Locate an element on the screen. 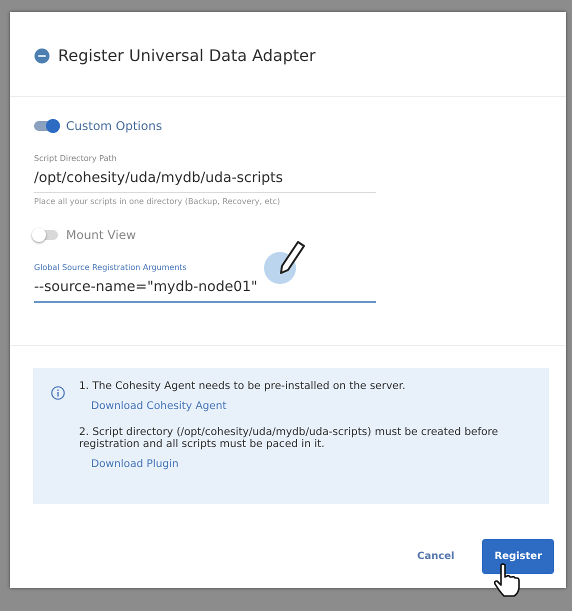 Image resolution: width=572 pixels, height=611 pixels. dialog-title: Register Universal Data Adapter is located at coordinates (187, 56).